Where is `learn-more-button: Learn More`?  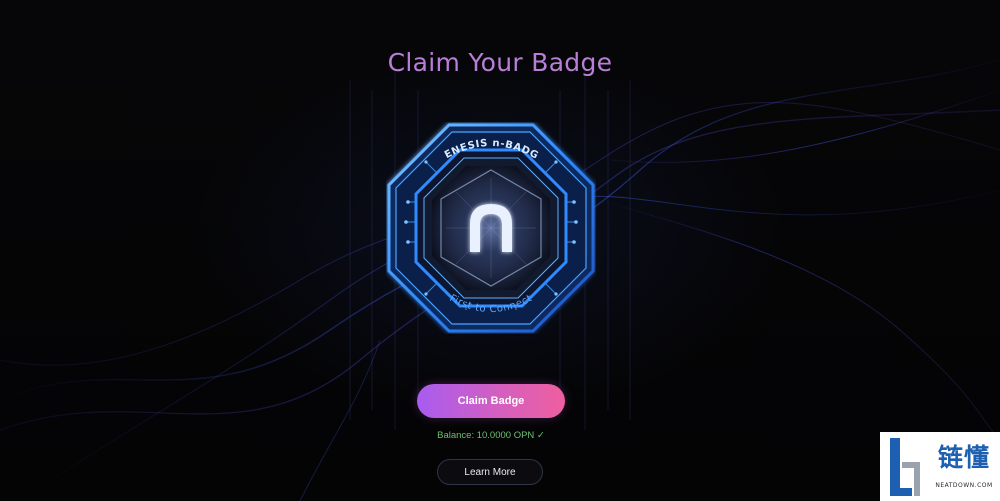
learn-more-button: Learn More is located at coordinates (490, 472).